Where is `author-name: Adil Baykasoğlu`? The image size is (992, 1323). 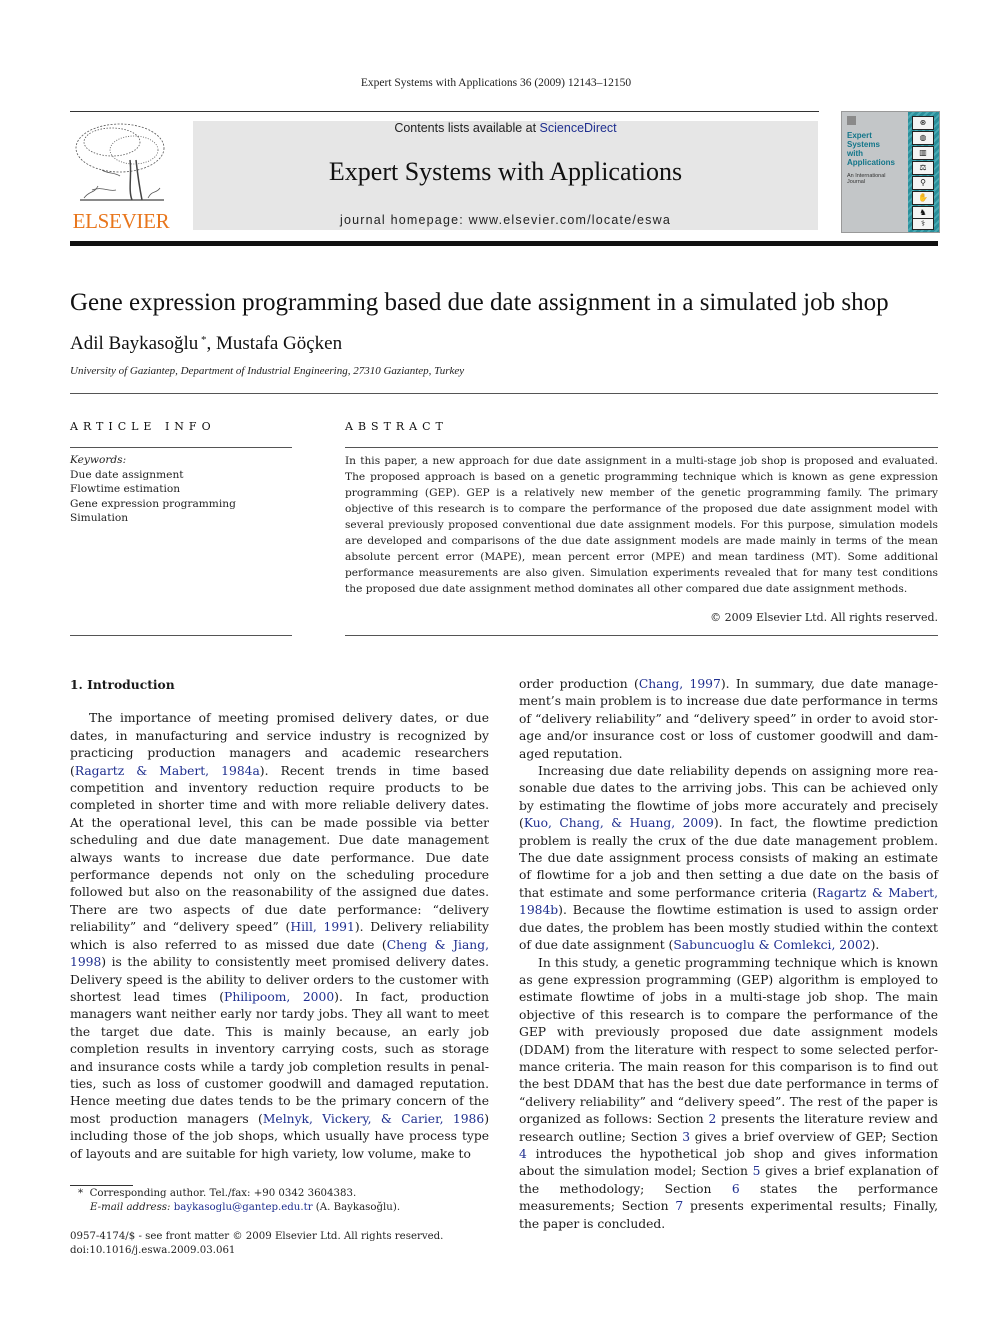
author-name: Adil Baykasoğlu is located at coordinates (134, 343).